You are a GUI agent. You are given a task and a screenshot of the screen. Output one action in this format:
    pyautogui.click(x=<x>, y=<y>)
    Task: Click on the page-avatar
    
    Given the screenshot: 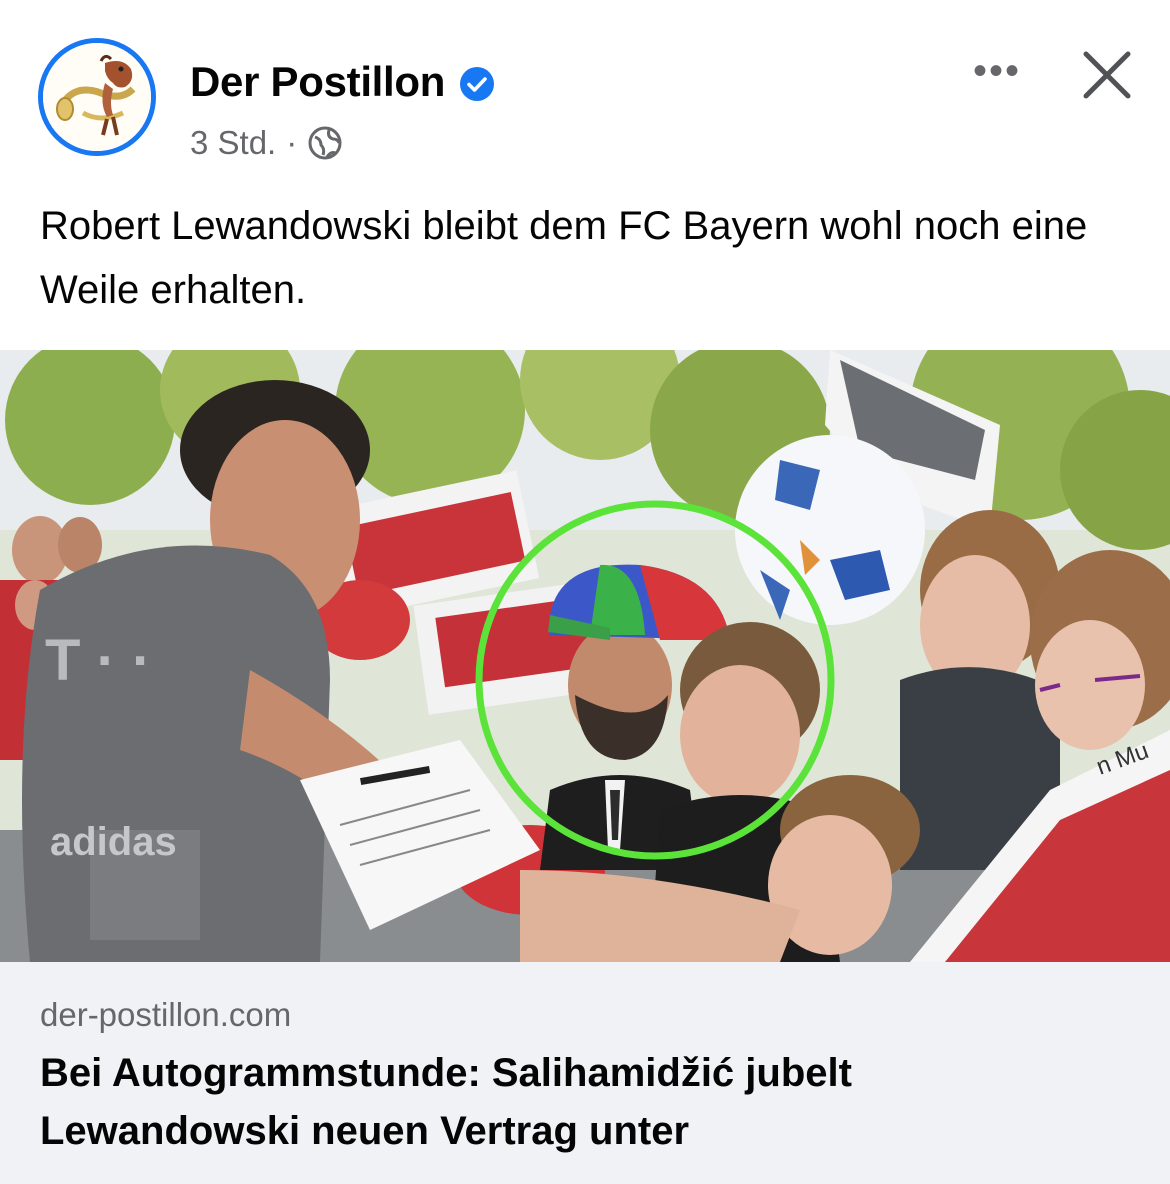 What is the action you would take?
    pyautogui.click(x=97, y=97)
    